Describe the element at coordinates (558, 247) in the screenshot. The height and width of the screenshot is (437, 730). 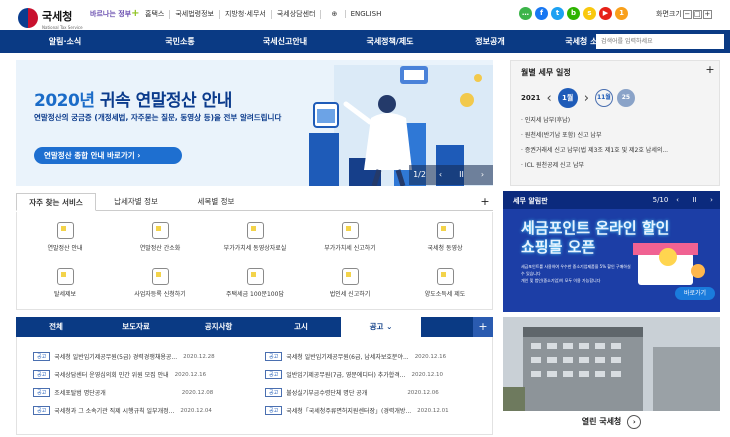
I see `tax-notice-headline-2: 쇼핑몰 오픈` at that location.